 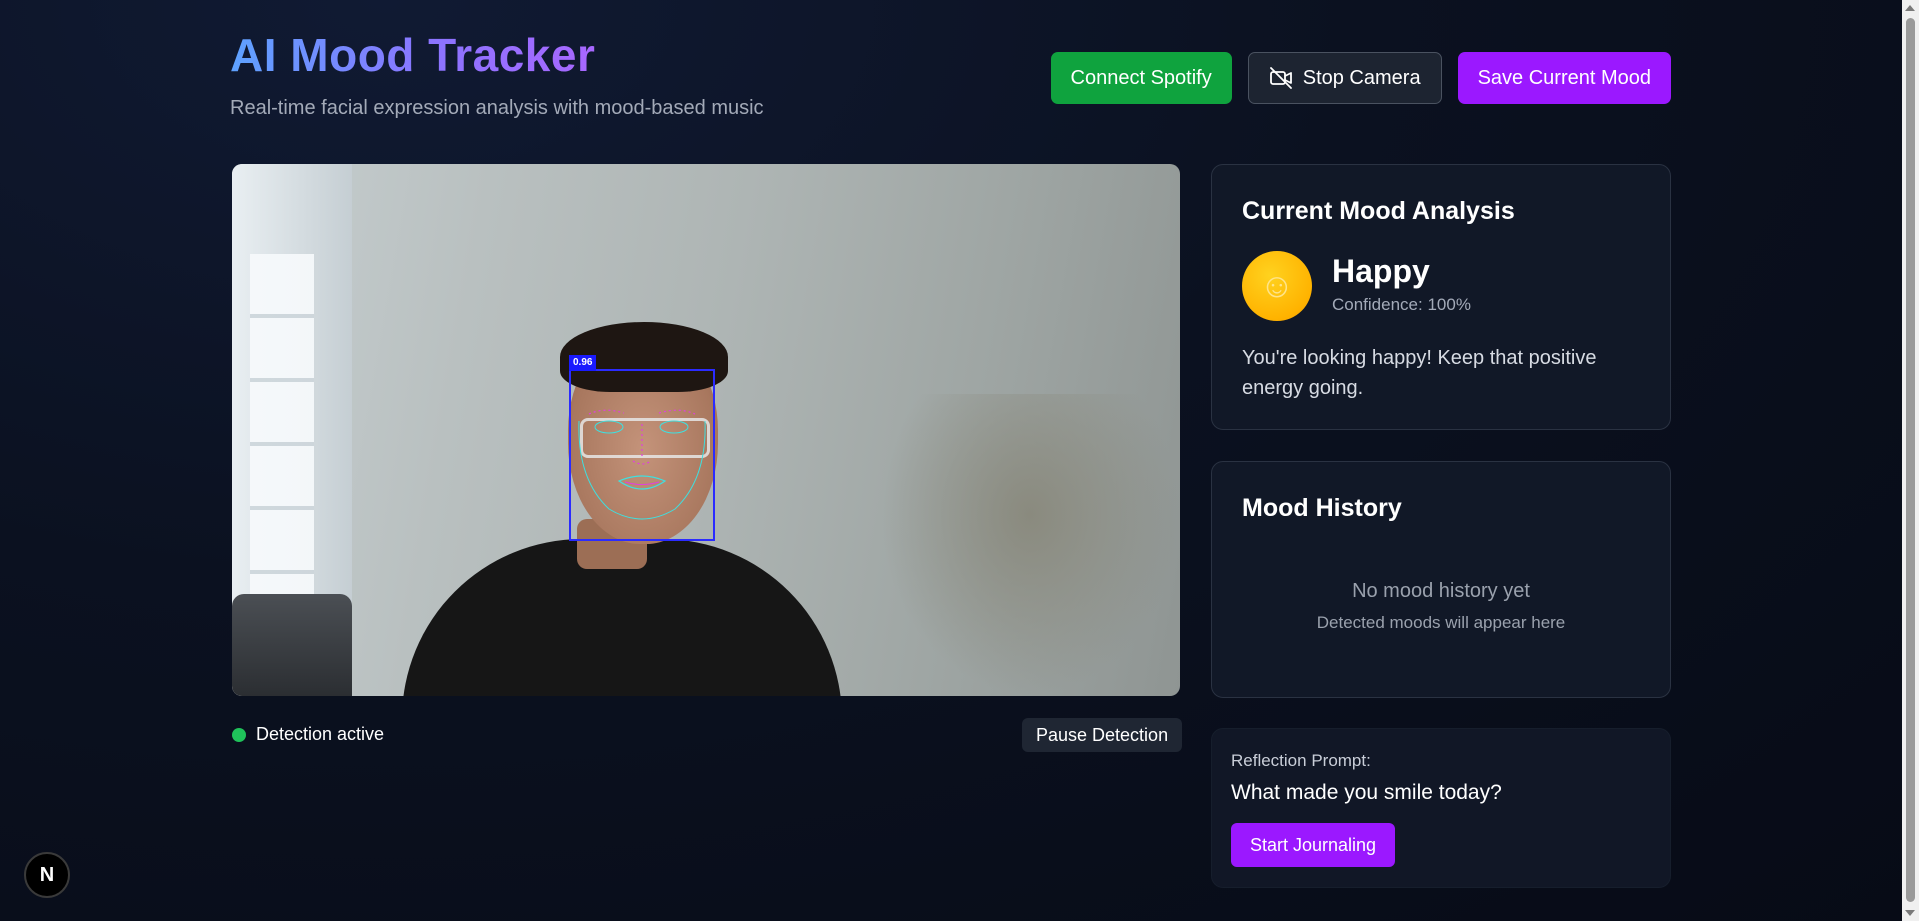 I want to click on happy-face-icon: ☺, so click(x=1277, y=286).